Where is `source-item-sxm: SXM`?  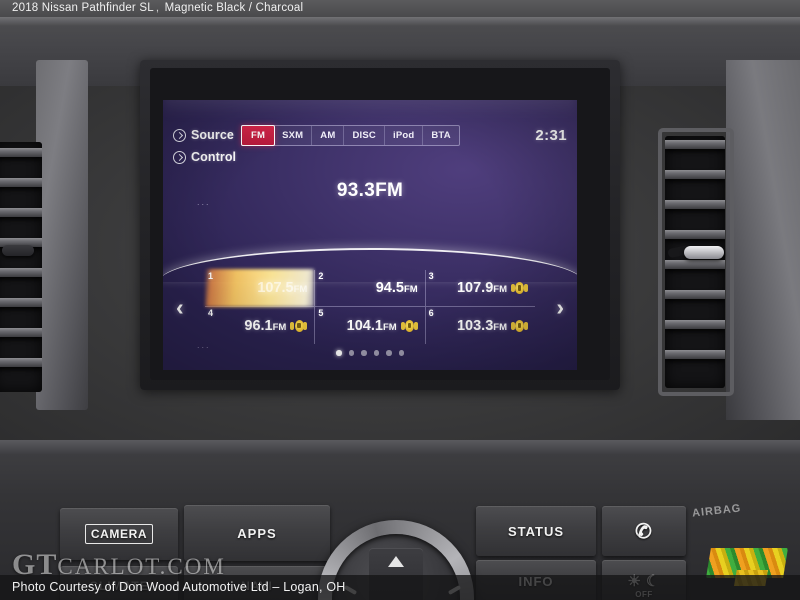 source-item-sxm: SXM is located at coordinates (293, 135).